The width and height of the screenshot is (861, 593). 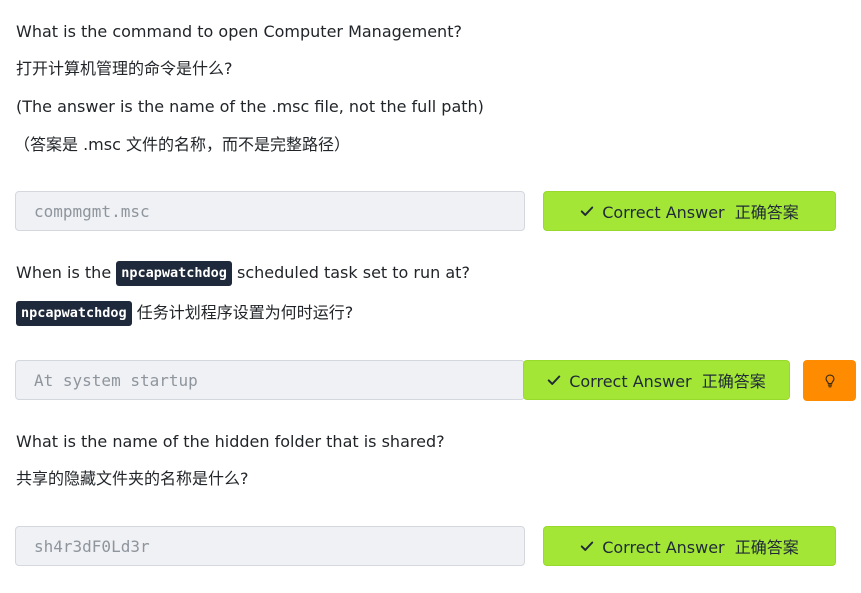 I want to click on question-3-answer-input, so click(x=270, y=546).